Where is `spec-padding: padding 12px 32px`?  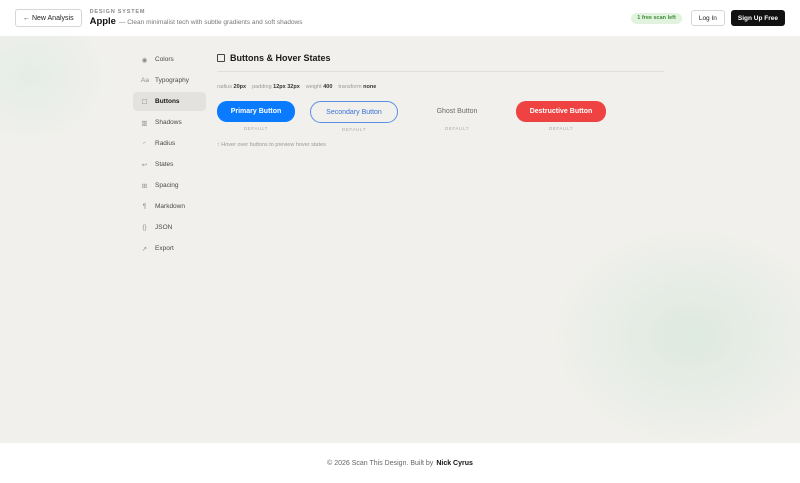 spec-padding: padding 12px 32px is located at coordinates (276, 87).